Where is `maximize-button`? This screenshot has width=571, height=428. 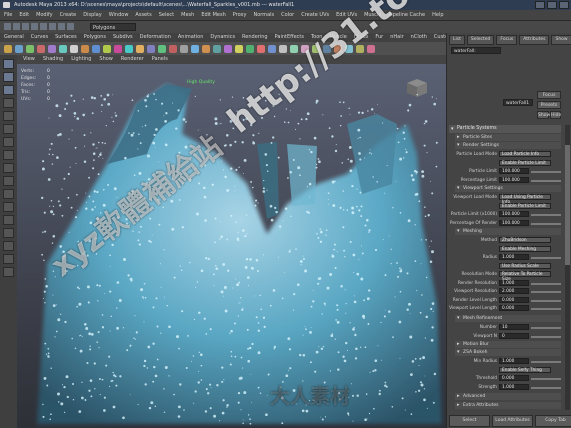
maximize-button is located at coordinates (552, 5).